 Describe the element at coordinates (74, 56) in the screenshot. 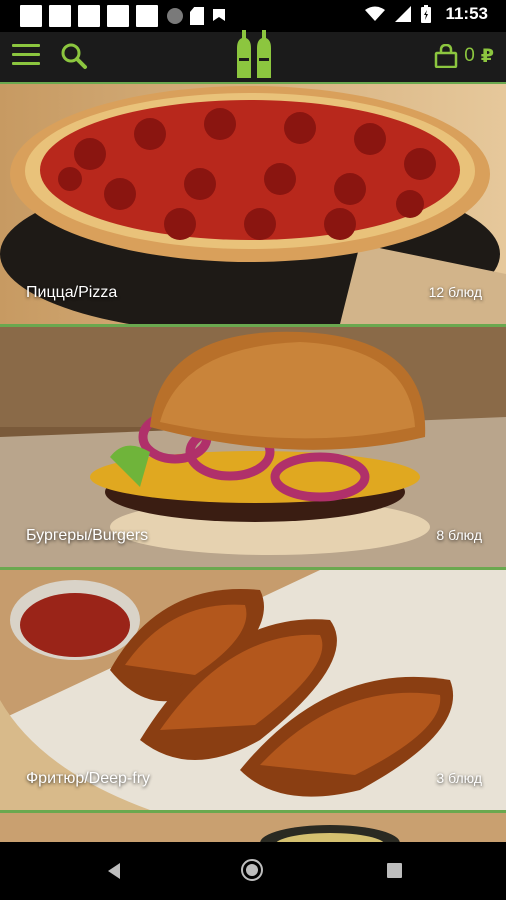

I see `search-icon` at that location.